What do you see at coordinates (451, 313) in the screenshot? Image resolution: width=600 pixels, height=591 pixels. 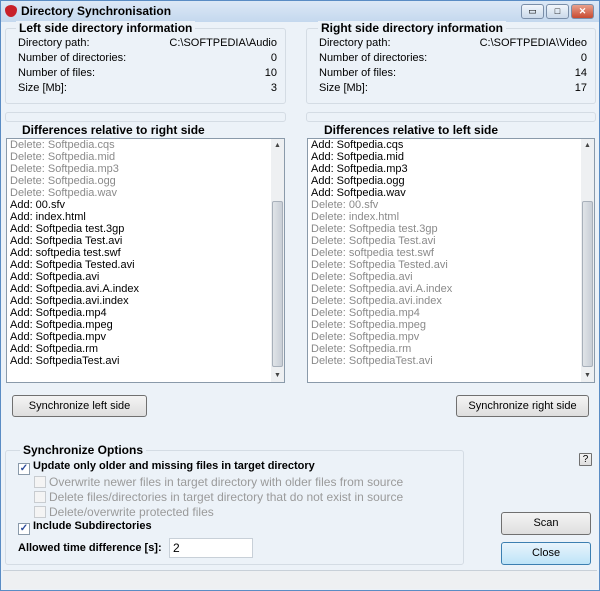 I see `list-item: Delete: Softpedia.mp4` at bounding box center [451, 313].